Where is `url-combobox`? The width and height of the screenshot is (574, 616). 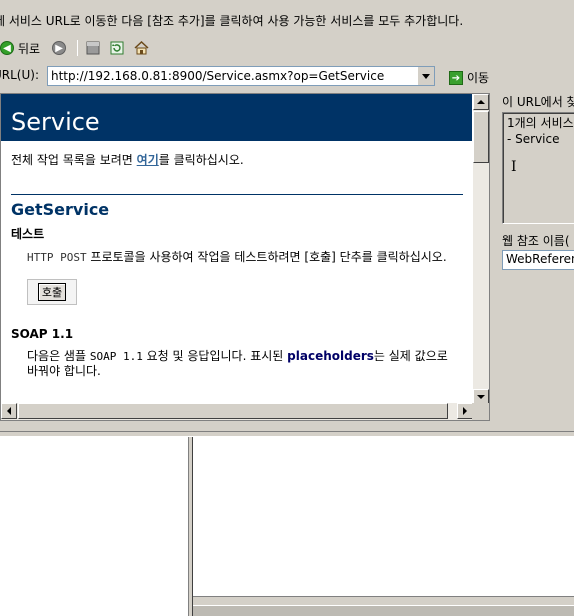
url-combobox is located at coordinates (241, 76).